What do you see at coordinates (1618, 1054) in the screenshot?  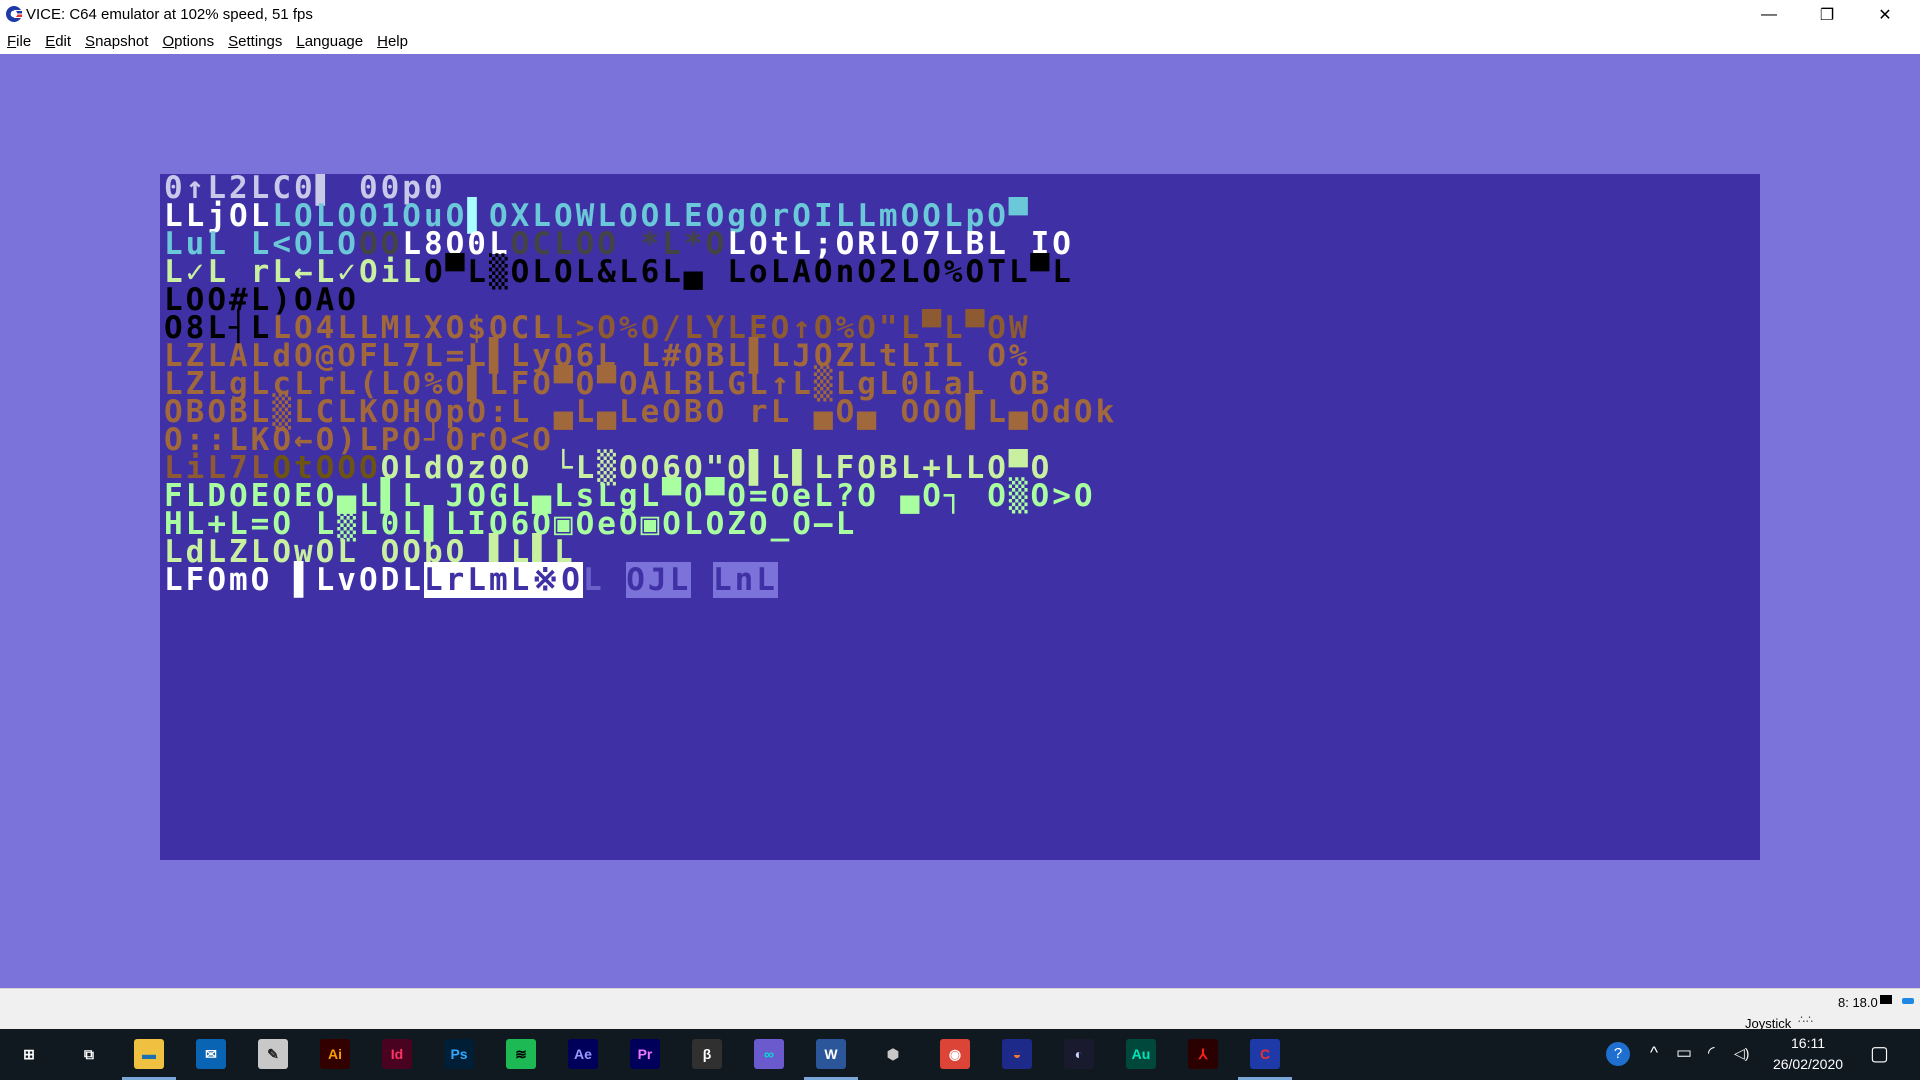 I see `help-icon: ?` at bounding box center [1618, 1054].